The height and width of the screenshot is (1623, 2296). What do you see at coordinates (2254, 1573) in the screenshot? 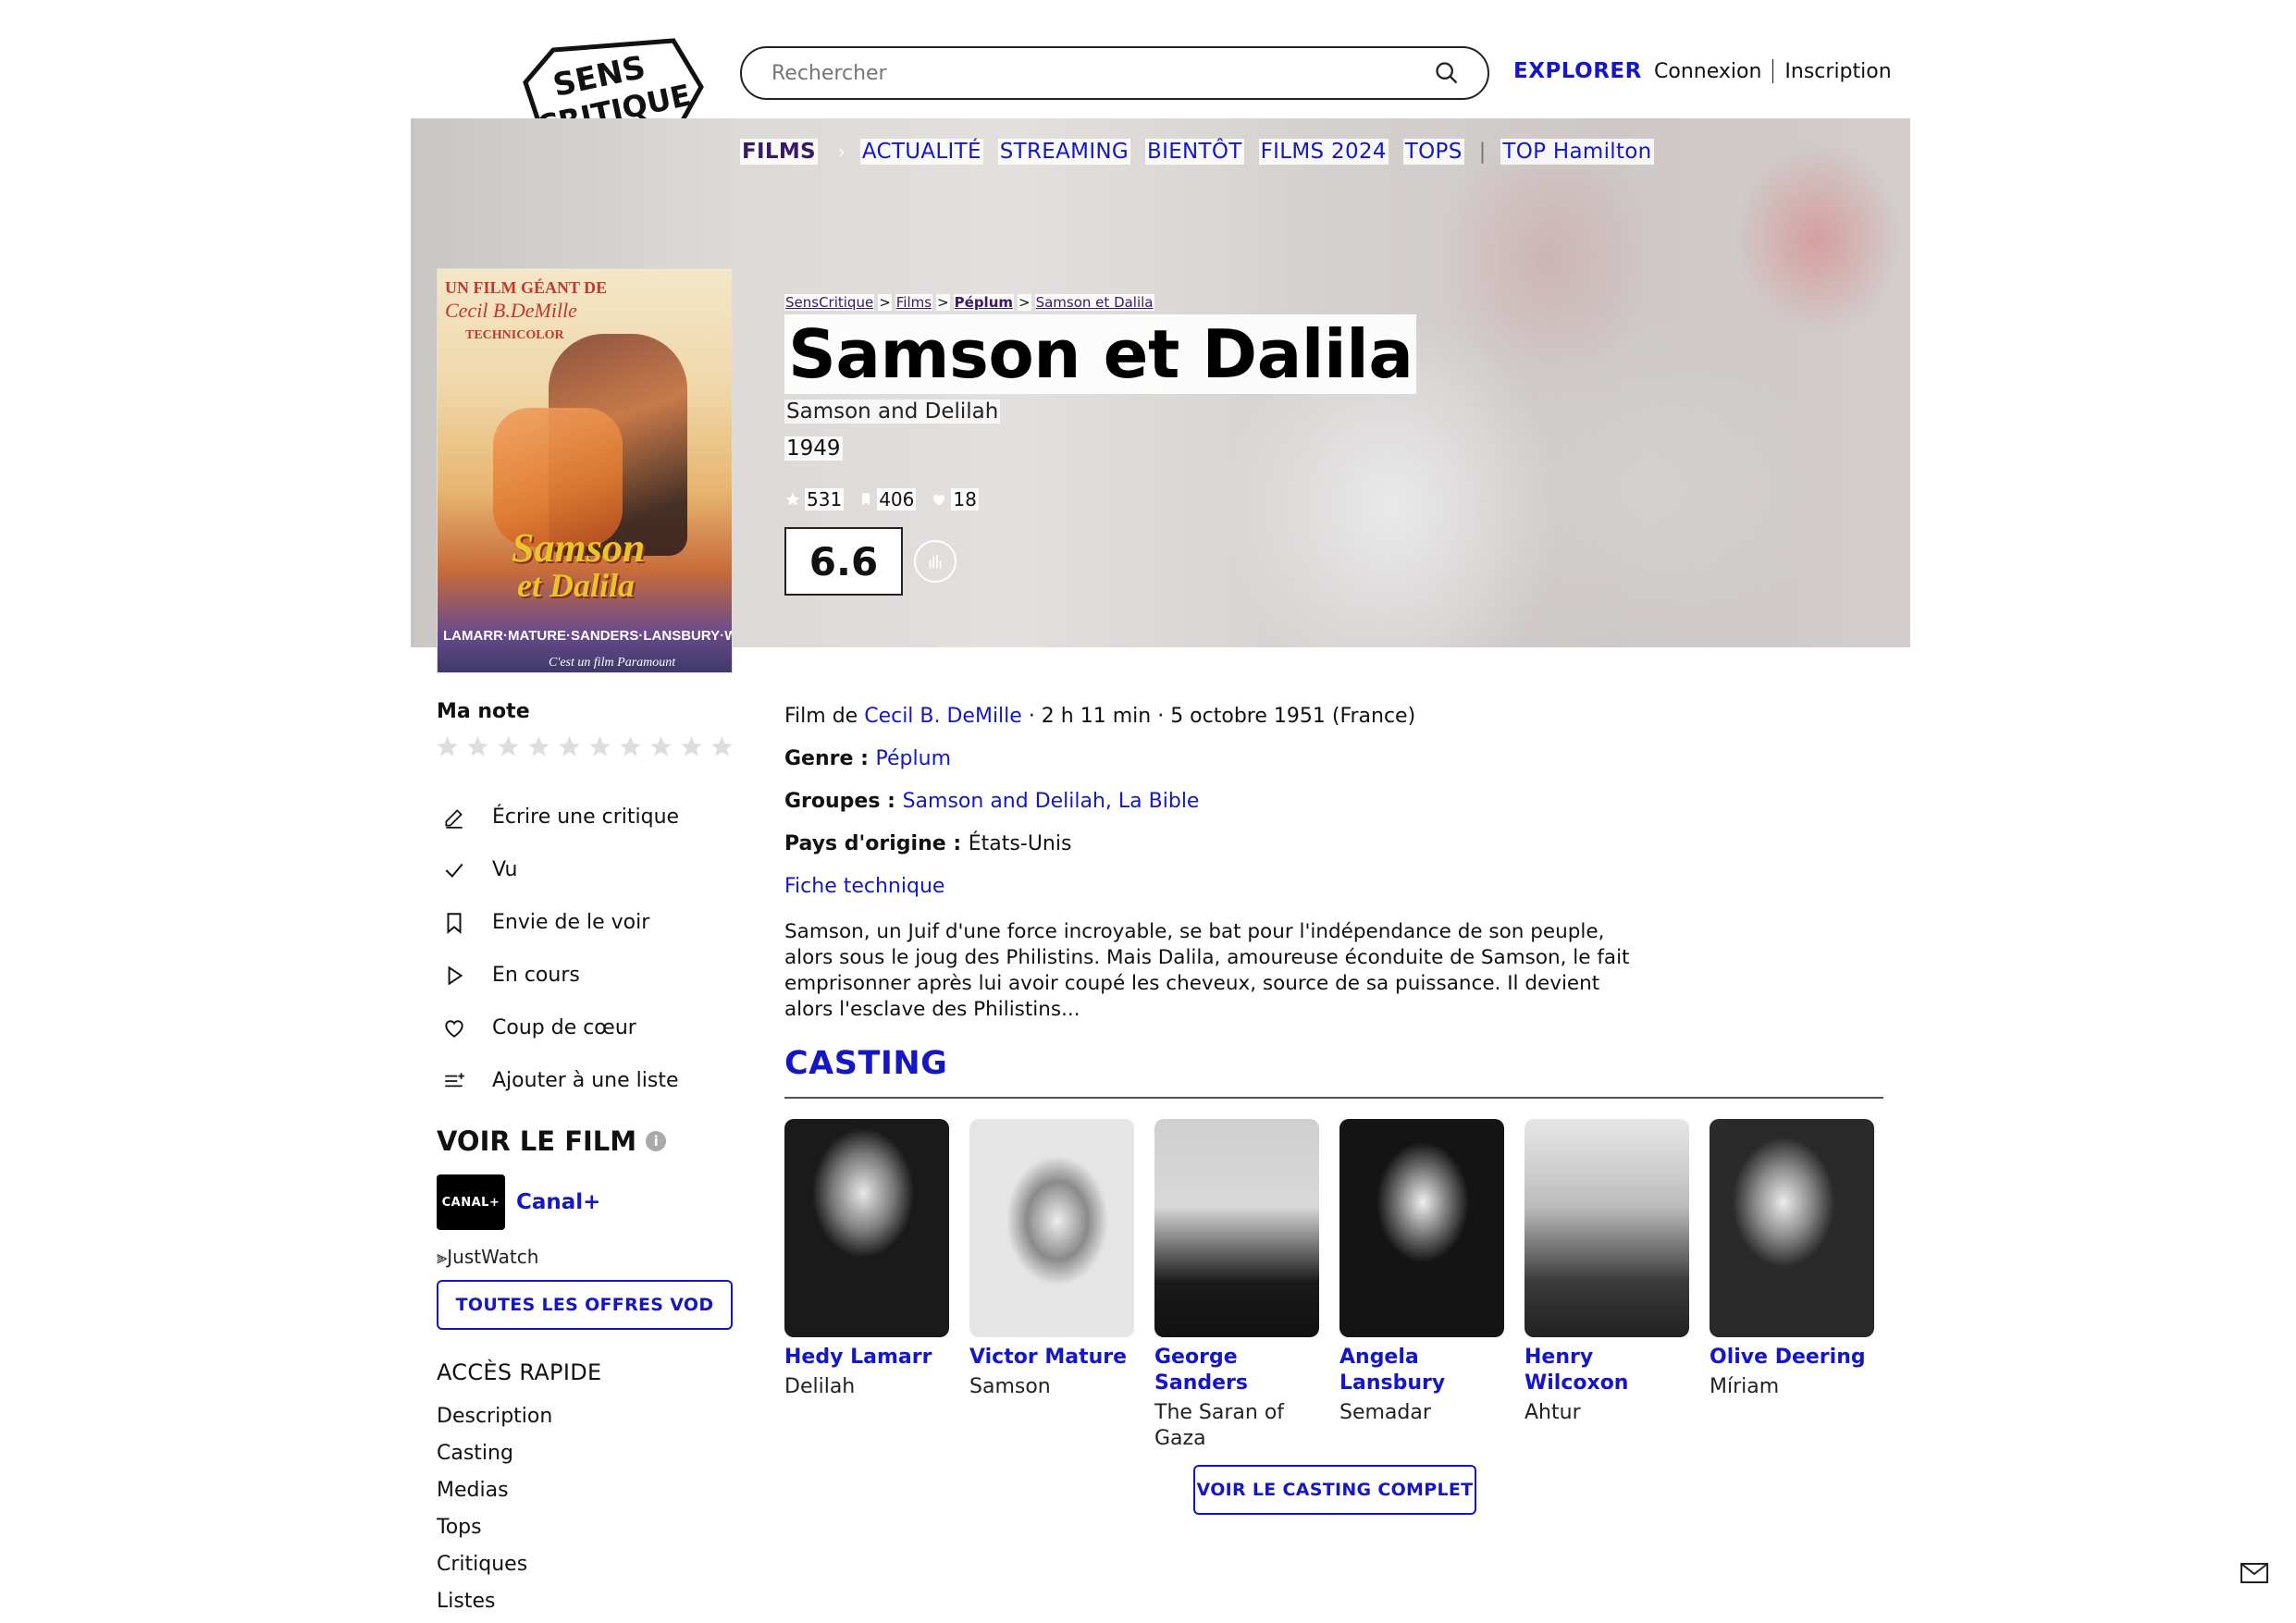
I see `mail-icon` at bounding box center [2254, 1573].